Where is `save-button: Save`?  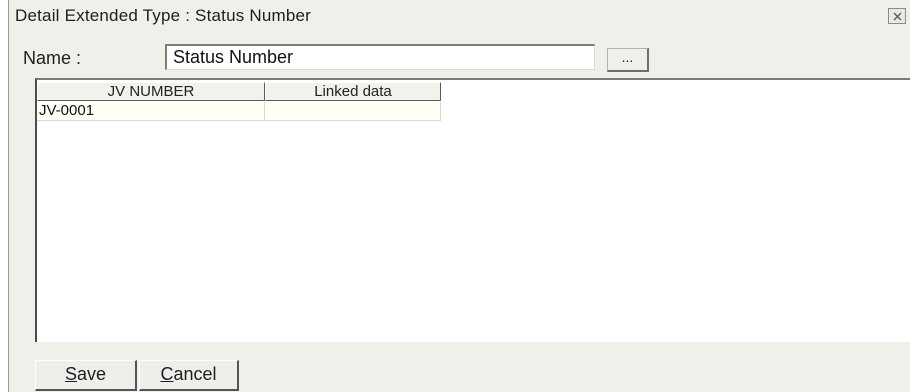
save-button: Save is located at coordinates (86, 375).